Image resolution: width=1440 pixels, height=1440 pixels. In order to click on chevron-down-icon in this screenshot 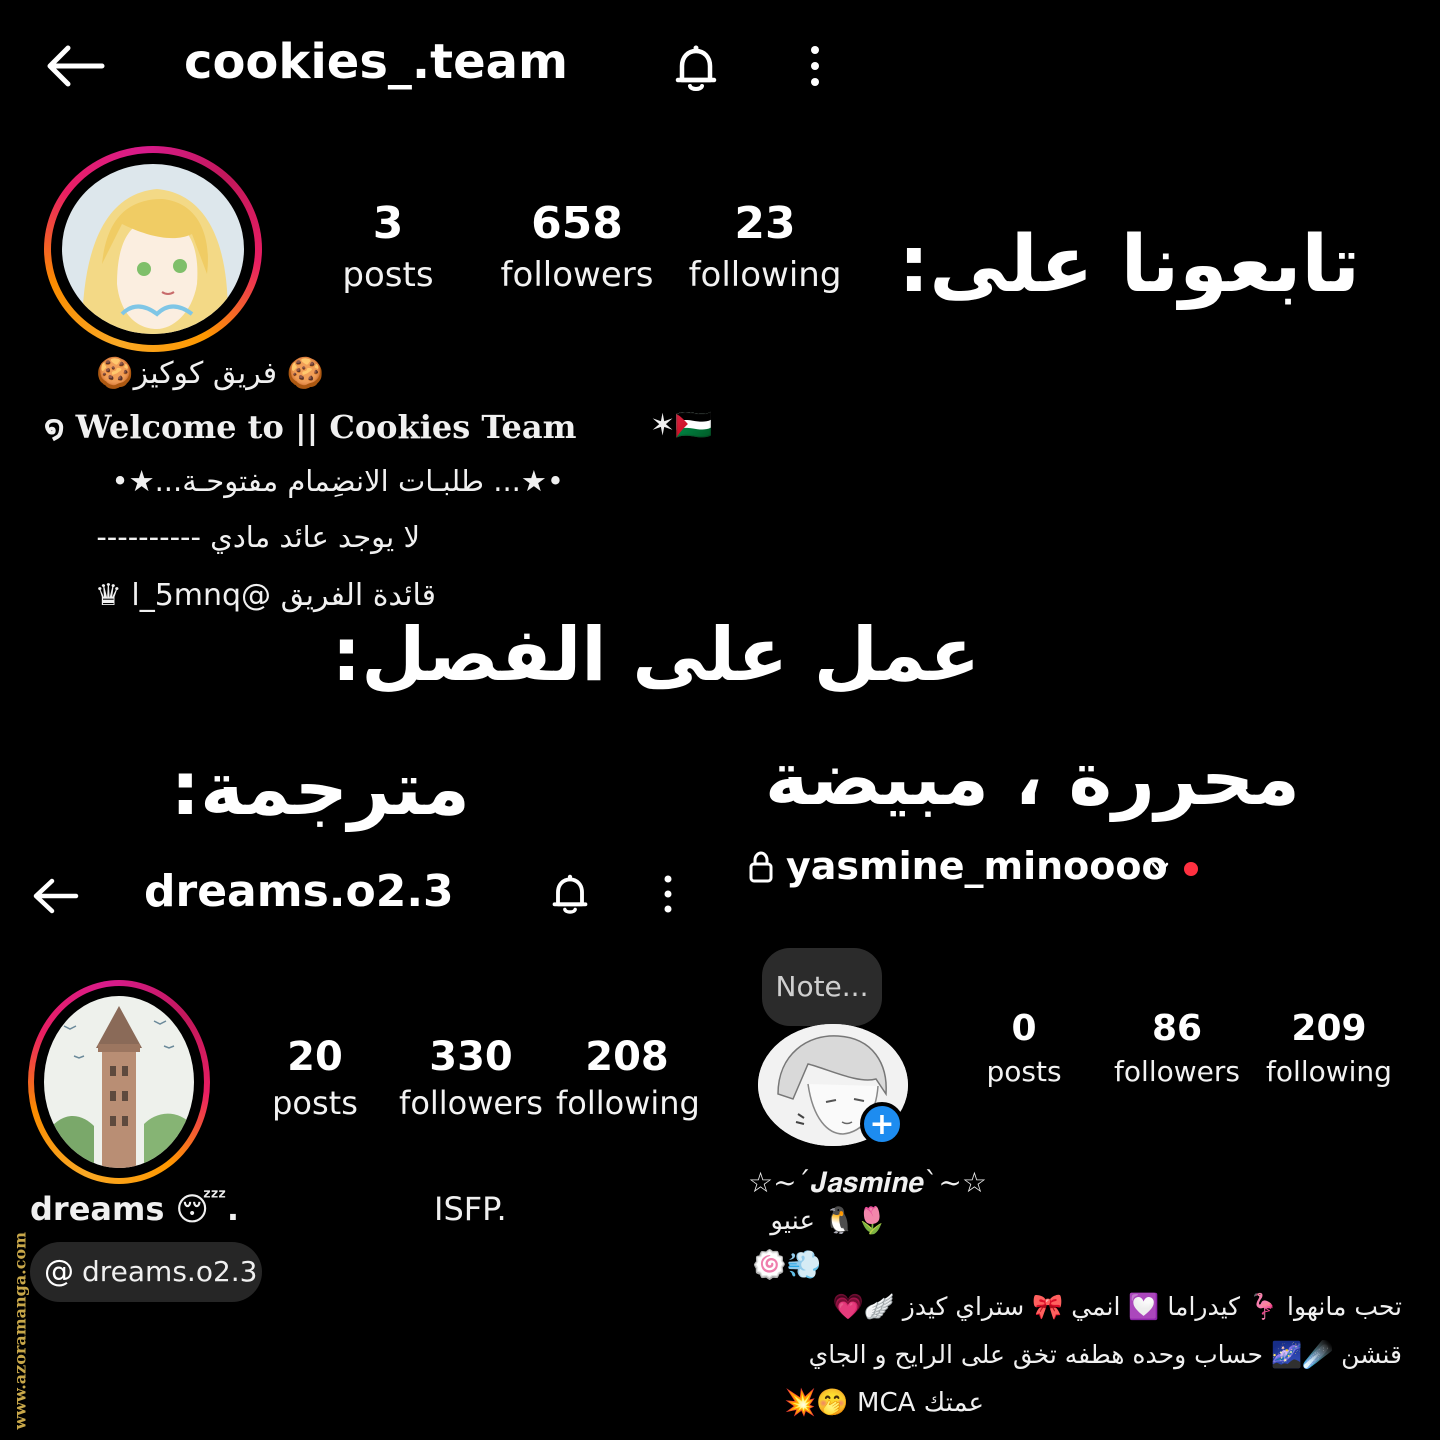, I will do `click(1160, 868)`.